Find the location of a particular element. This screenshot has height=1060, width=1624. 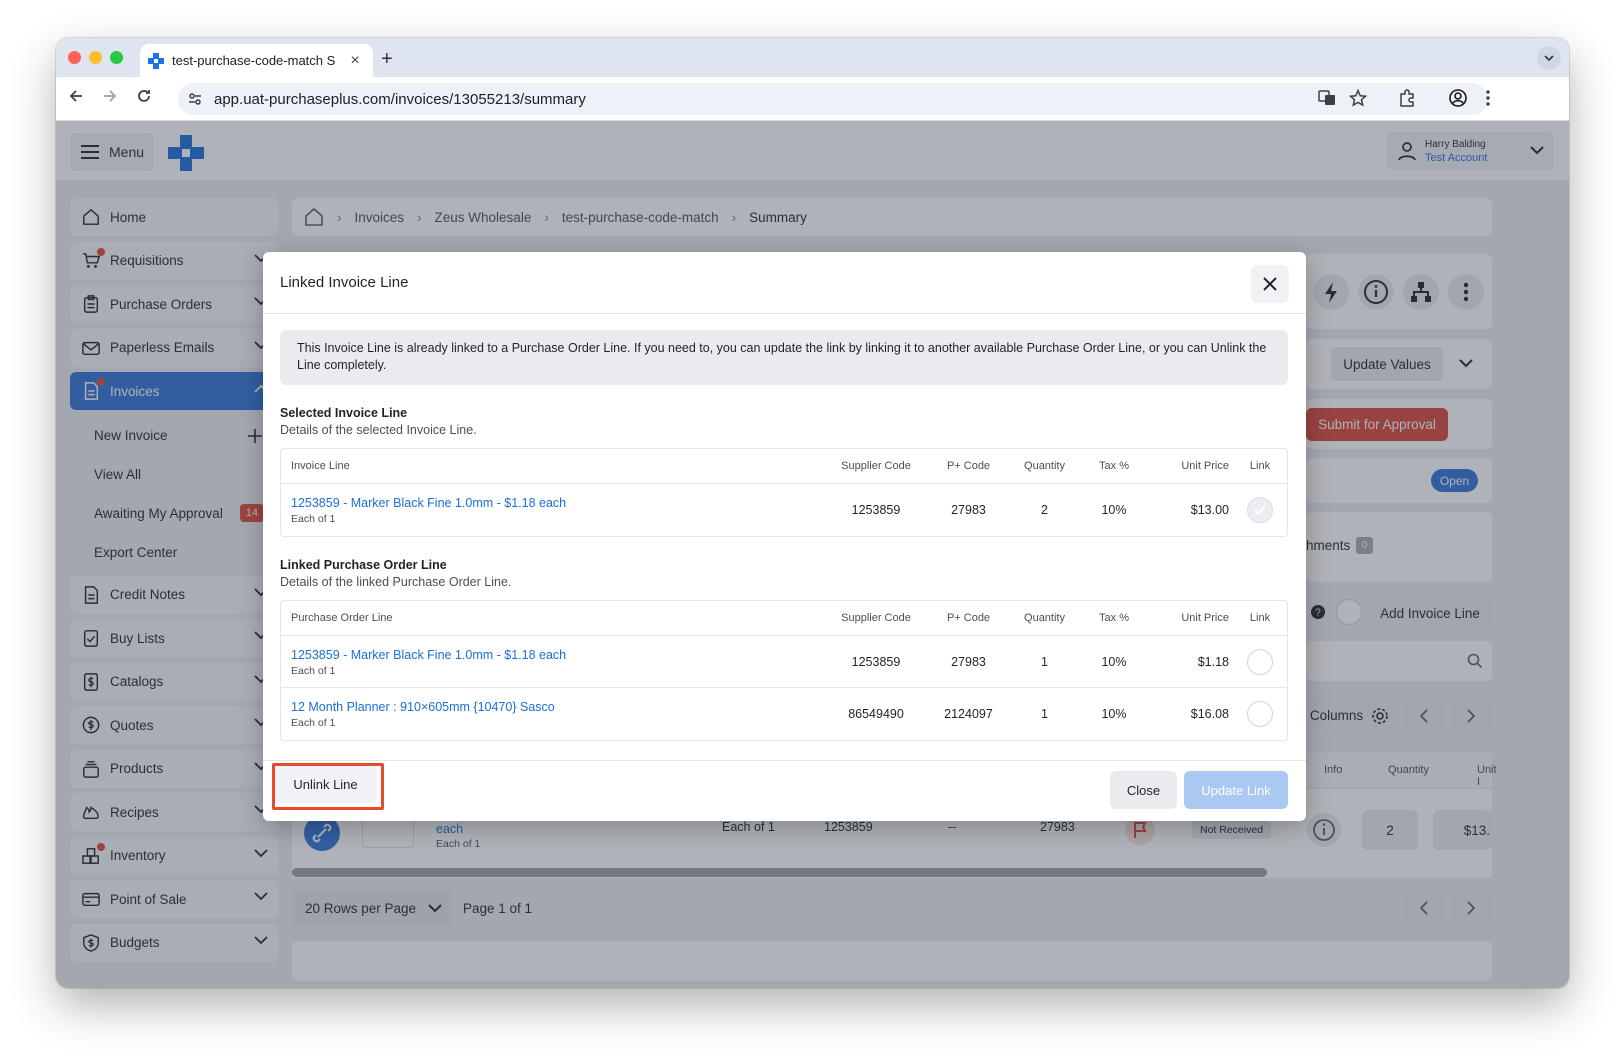

update-link-button: Update Link is located at coordinates (1236, 790).